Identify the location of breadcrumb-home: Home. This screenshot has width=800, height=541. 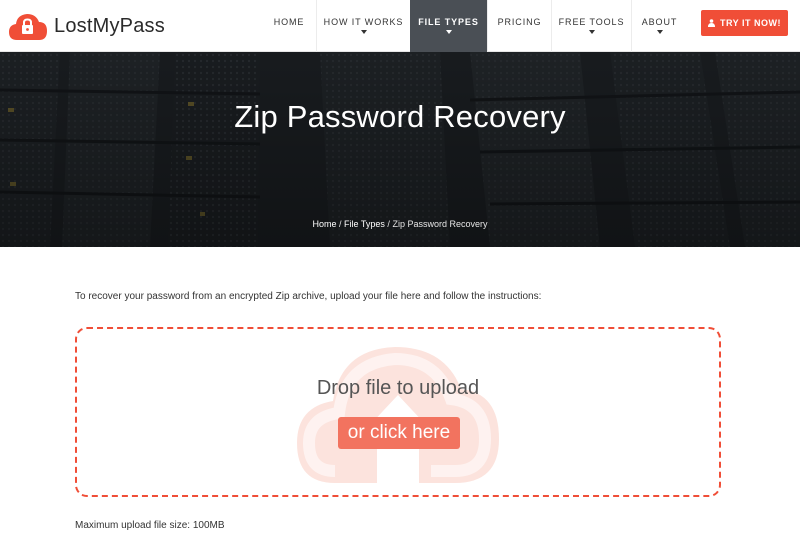
(324, 224).